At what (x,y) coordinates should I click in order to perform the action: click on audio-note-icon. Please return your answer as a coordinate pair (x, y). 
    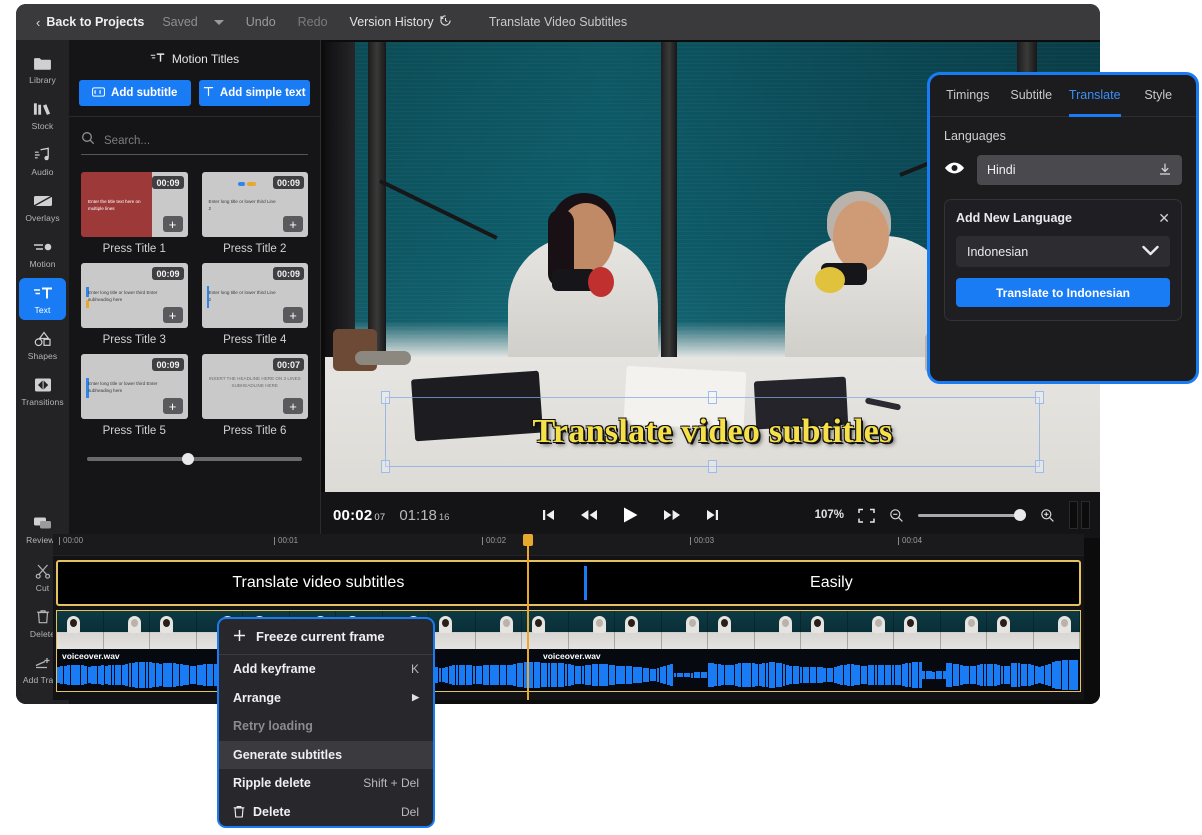
    Looking at the image, I should click on (43, 155).